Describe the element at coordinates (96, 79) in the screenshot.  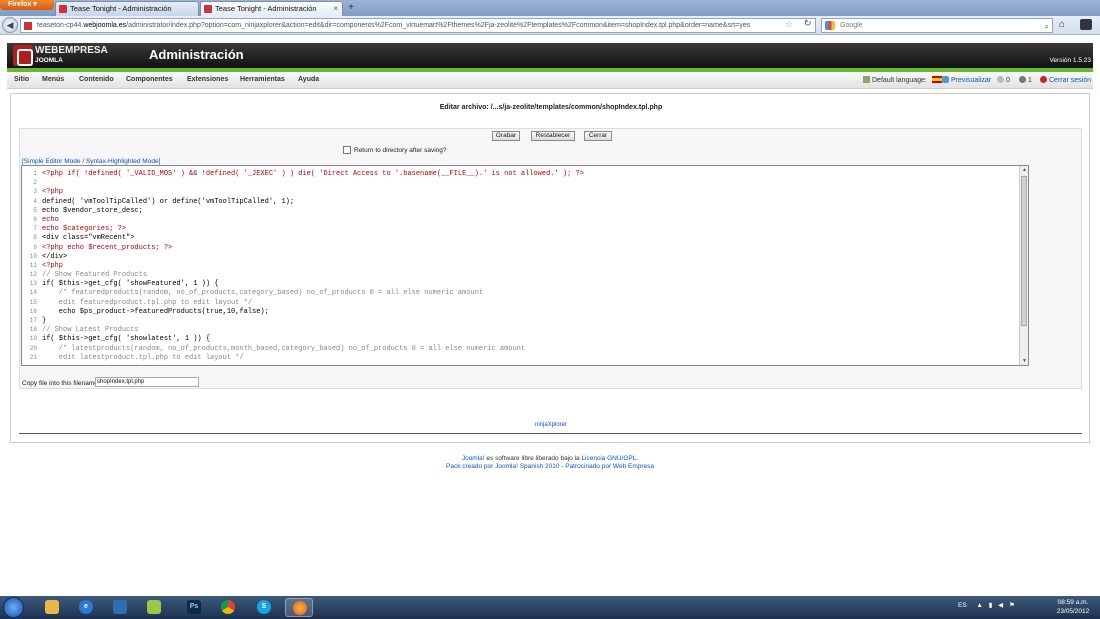
I see `menu-contenido: Contenido` at that location.